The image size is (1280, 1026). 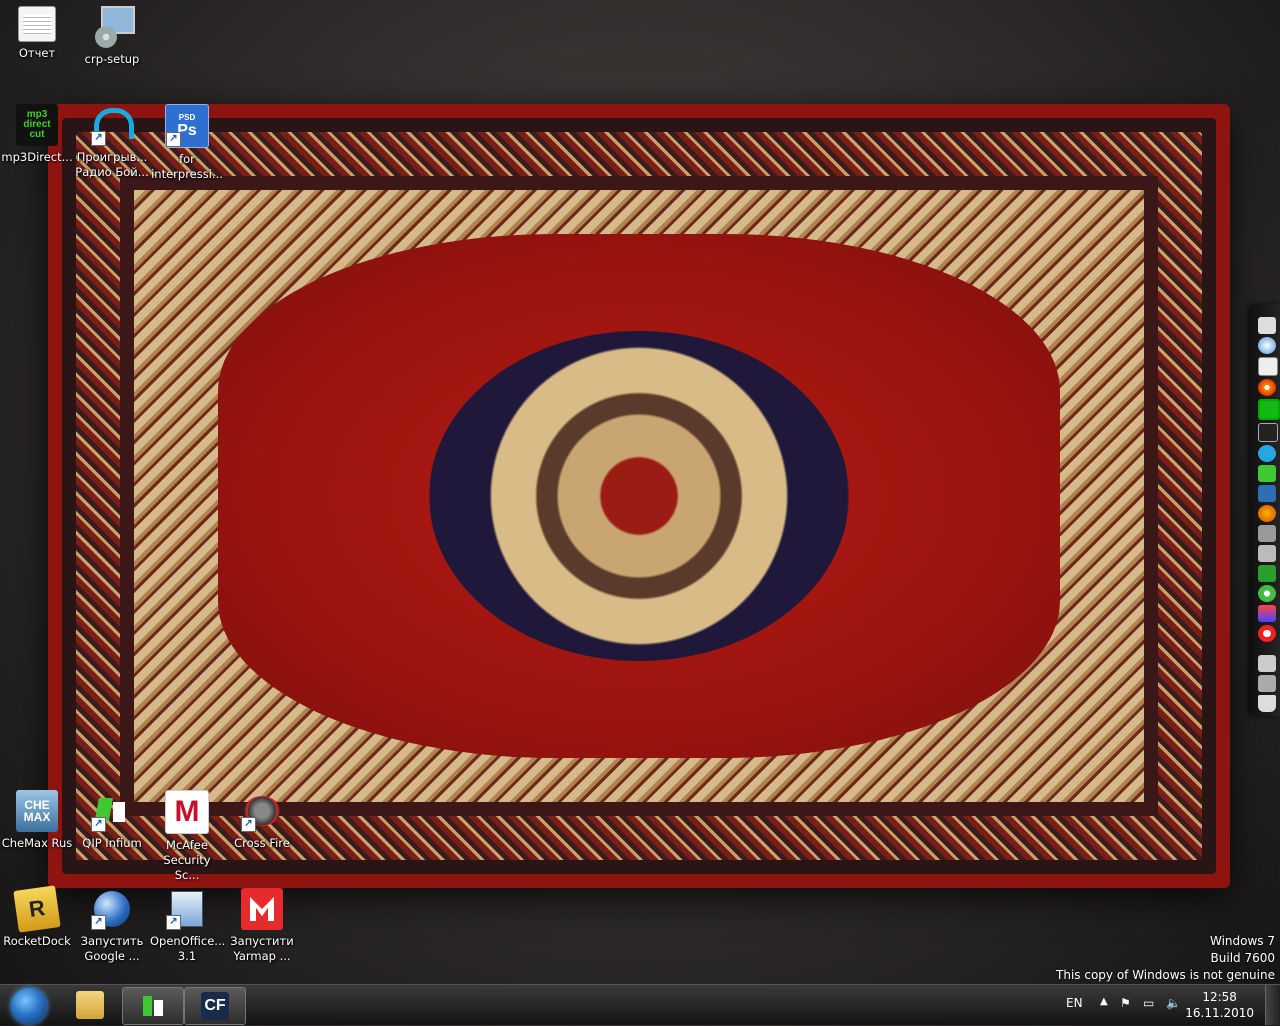 I want to click on desktop-icon-rocketdock: R RocketDock, so click(x=37, y=917).